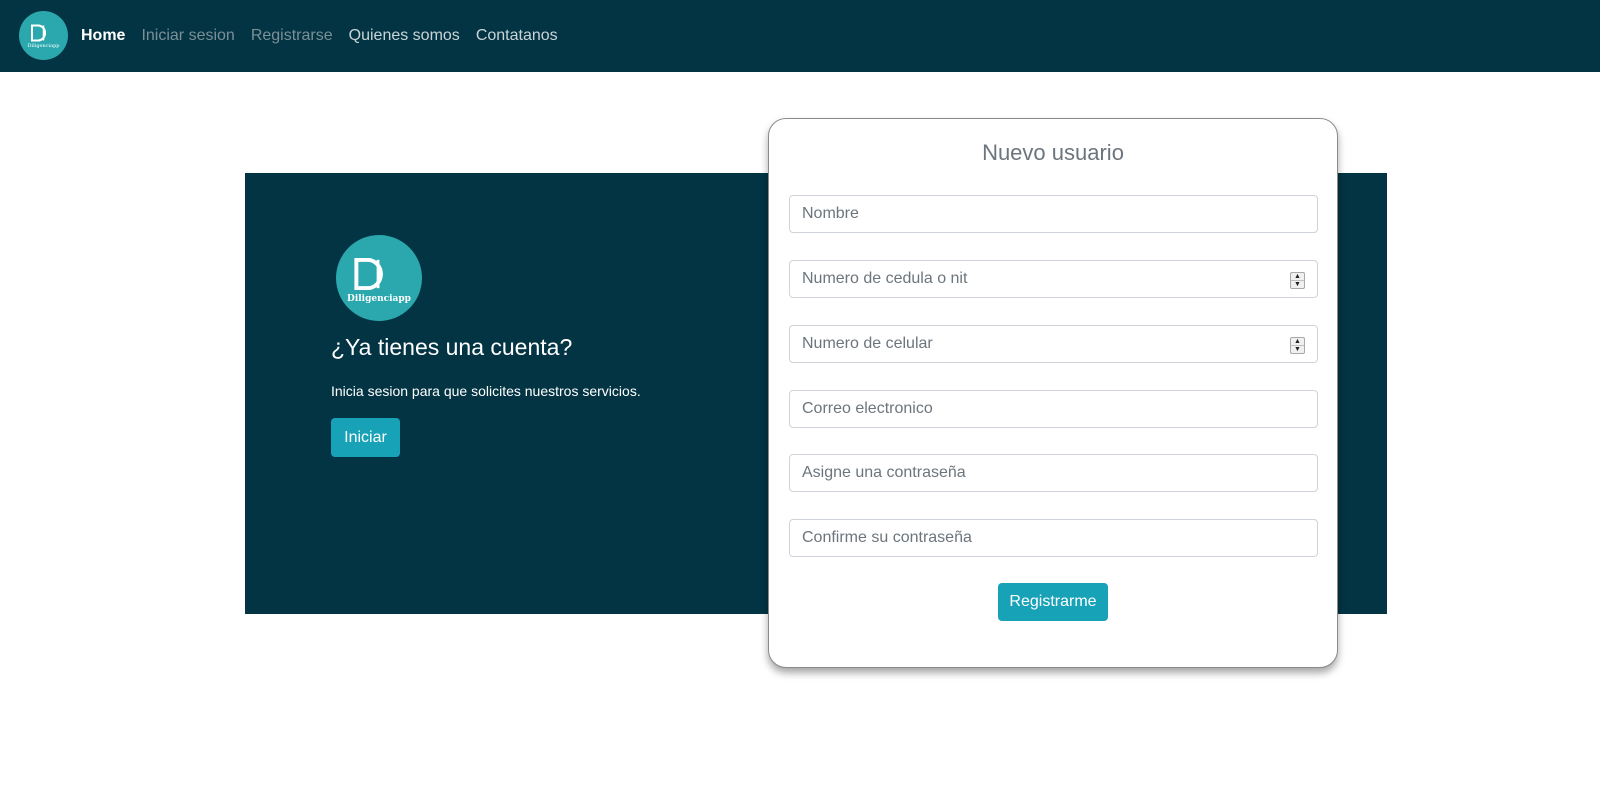 This screenshot has width=1600, height=786. I want to click on panel-logo: Diligenciapp, so click(379, 278).